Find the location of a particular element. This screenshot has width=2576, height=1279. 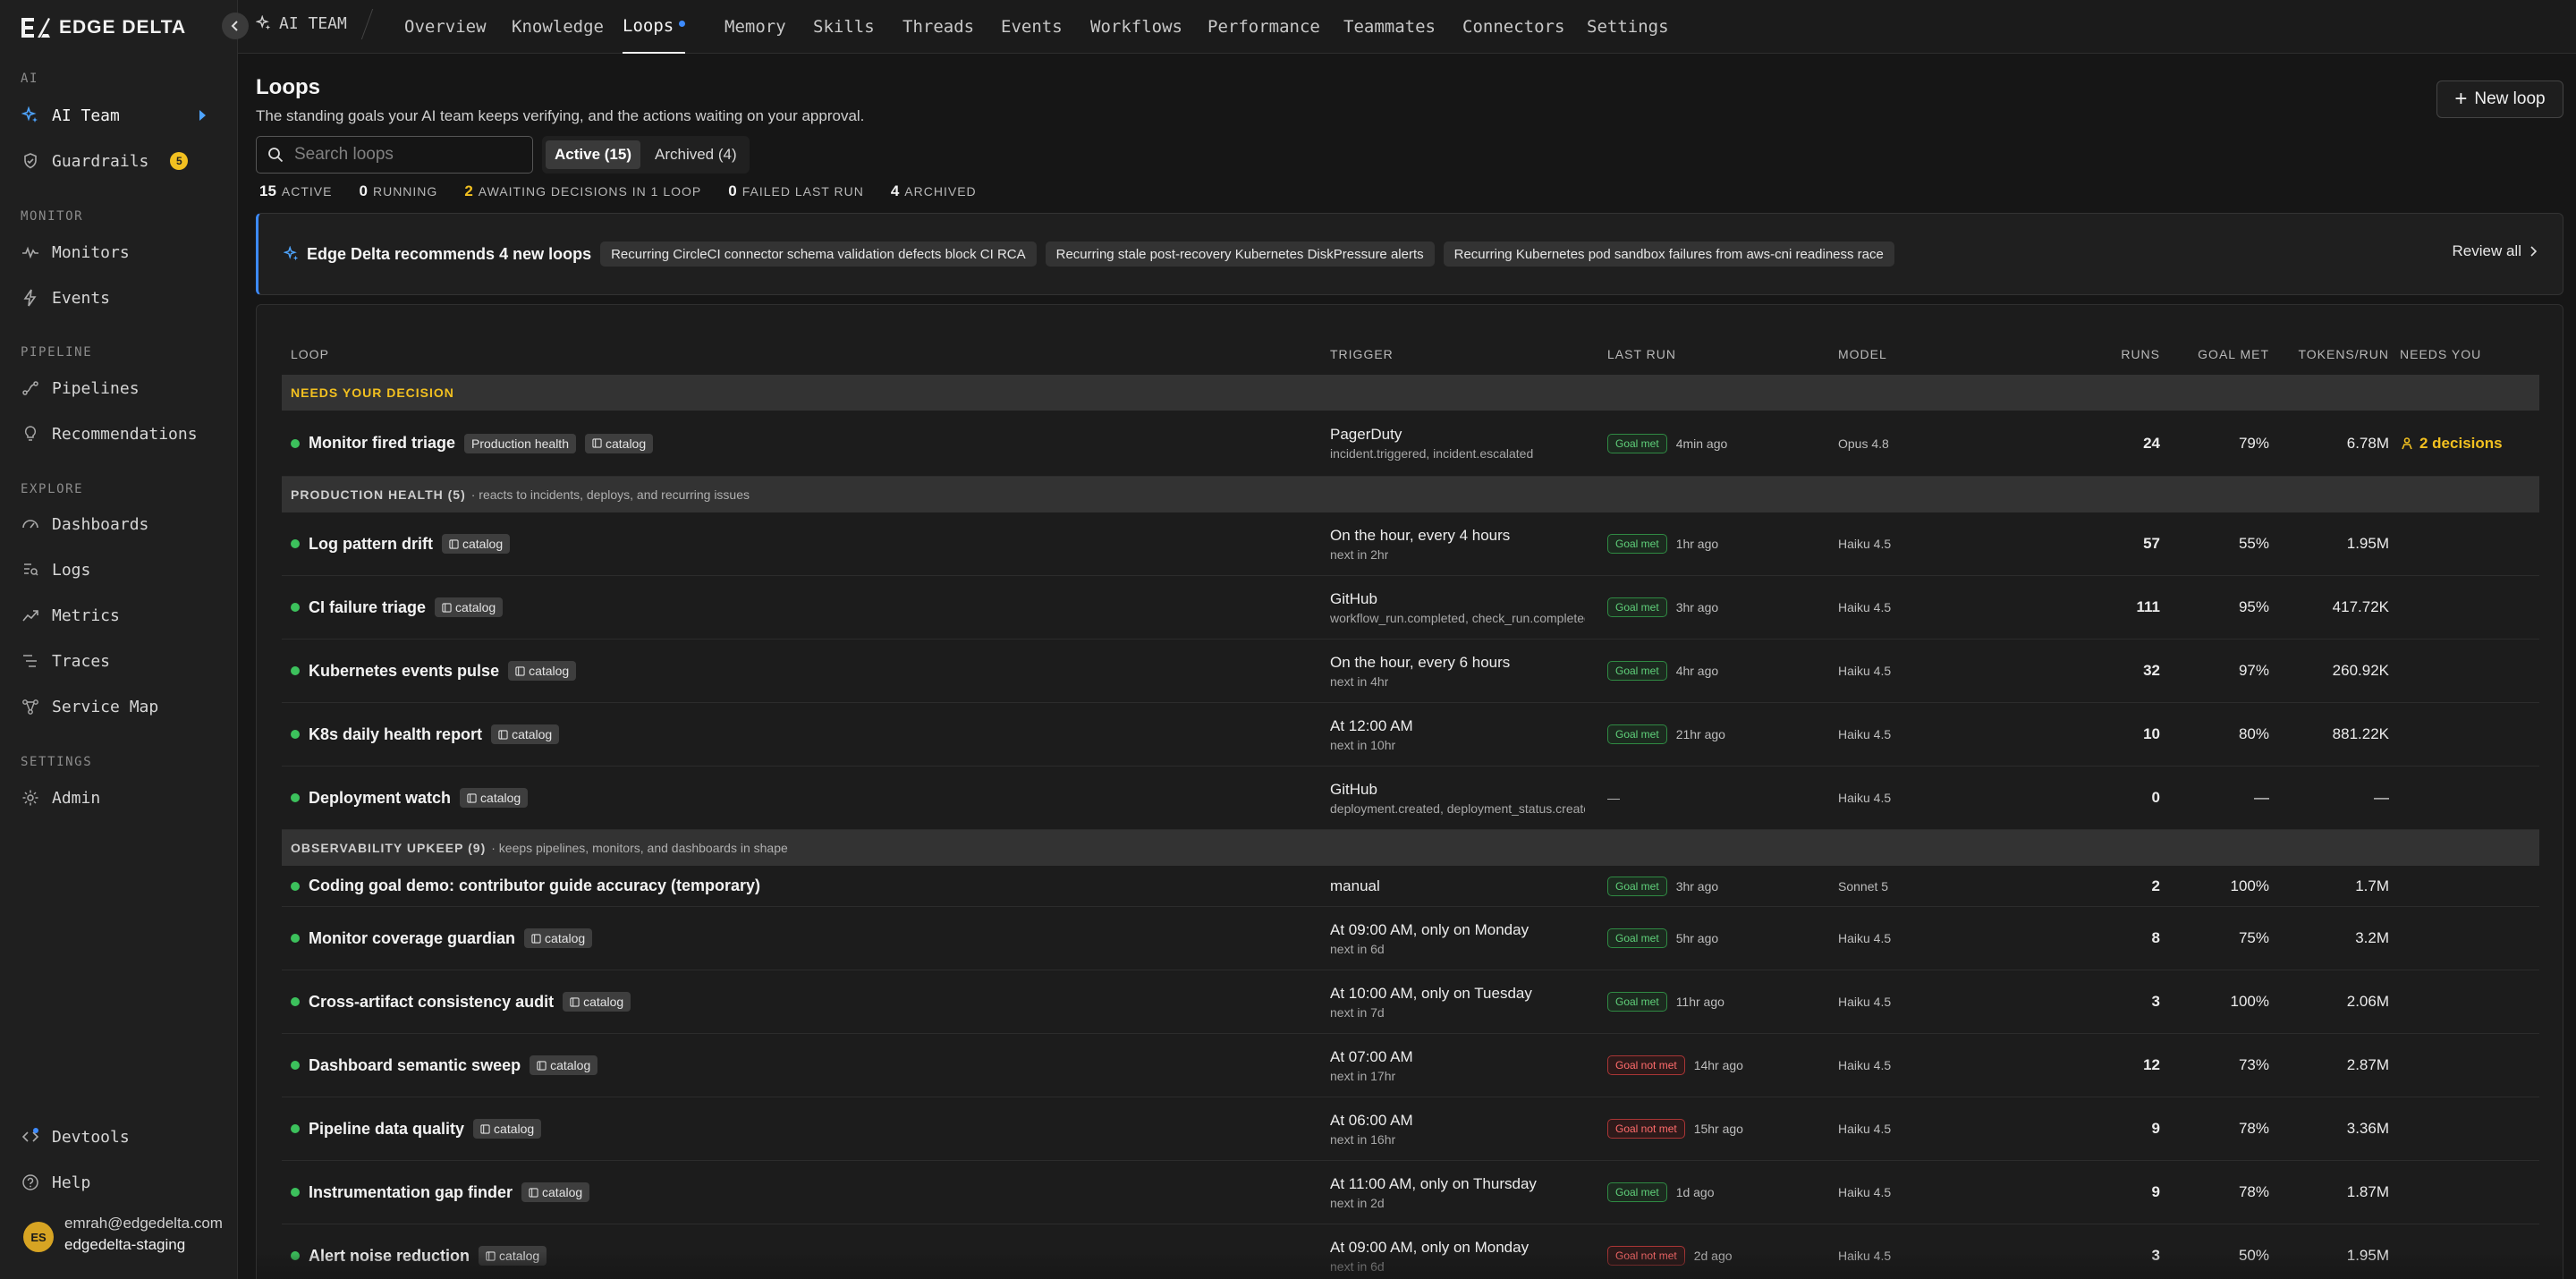

tokens-value: 1.95M is located at coordinates (2367, 544).